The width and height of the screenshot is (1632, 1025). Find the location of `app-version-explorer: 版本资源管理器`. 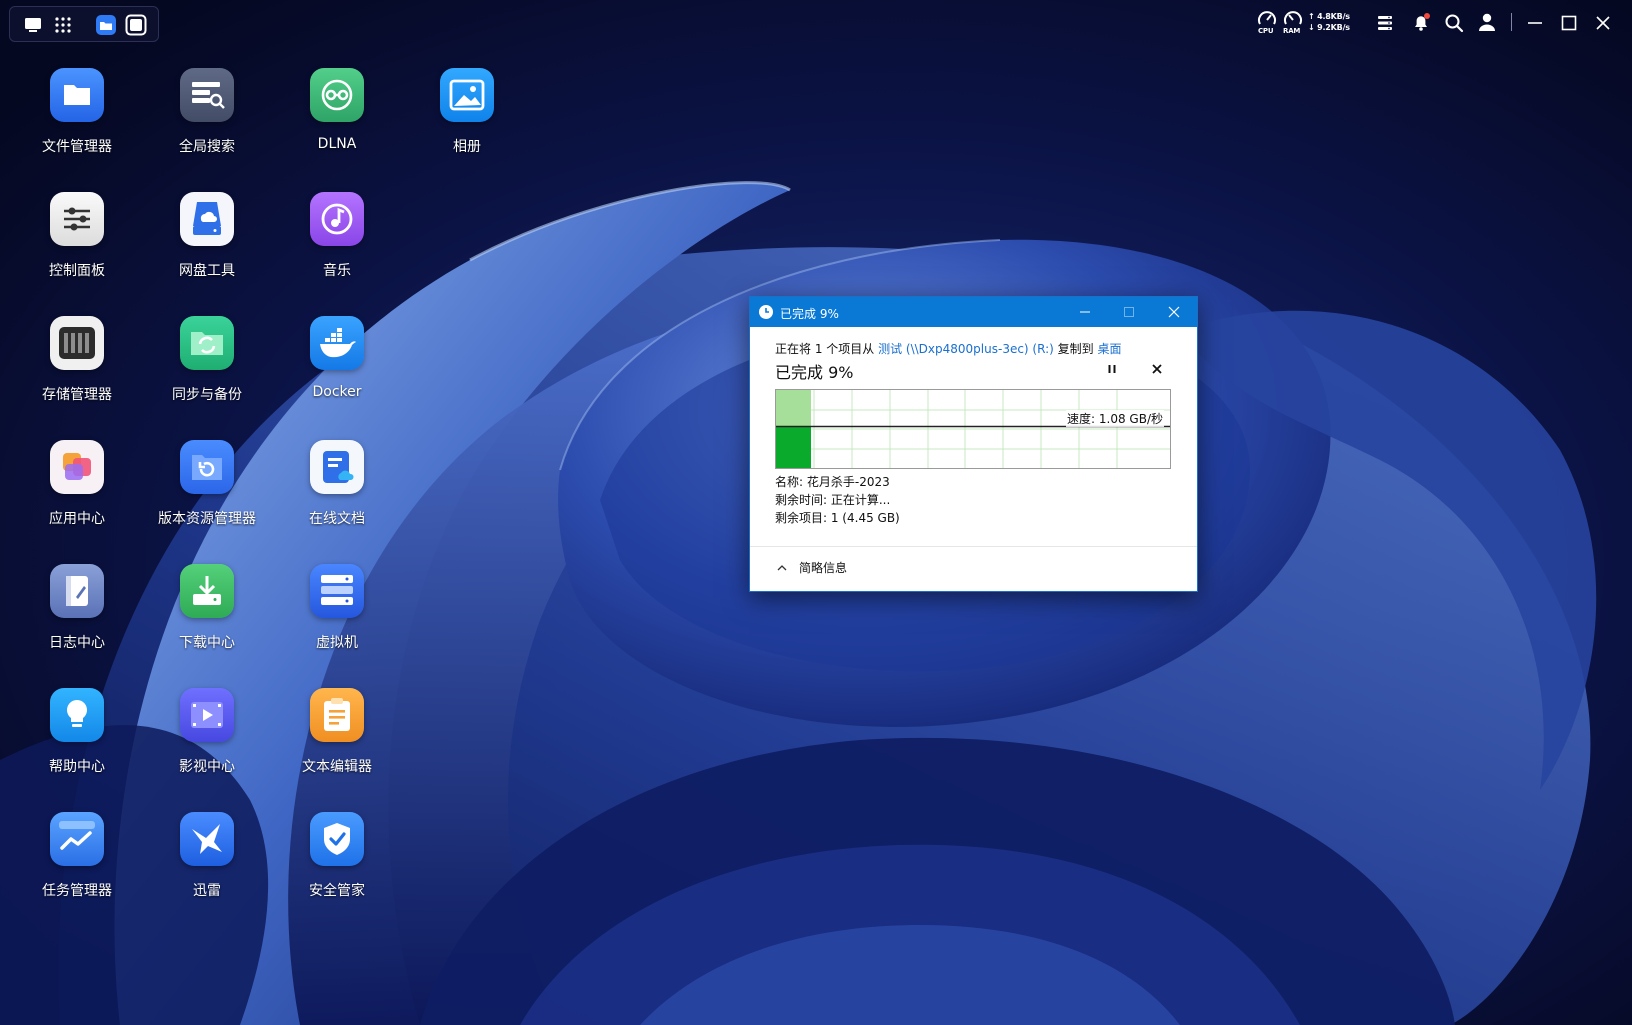

app-version-explorer: 版本资源管理器 is located at coordinates (207, 502).